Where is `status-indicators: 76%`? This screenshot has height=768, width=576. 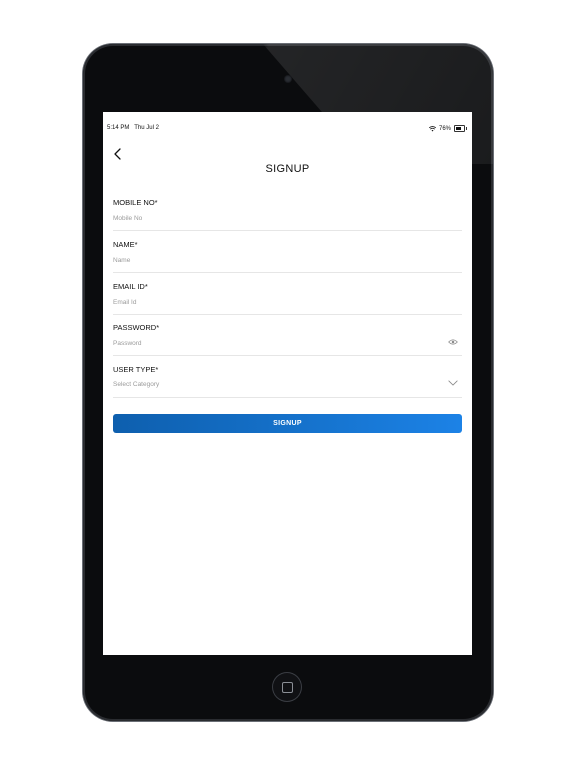
status-indicators: 76% is located at coordinates (447, 128).